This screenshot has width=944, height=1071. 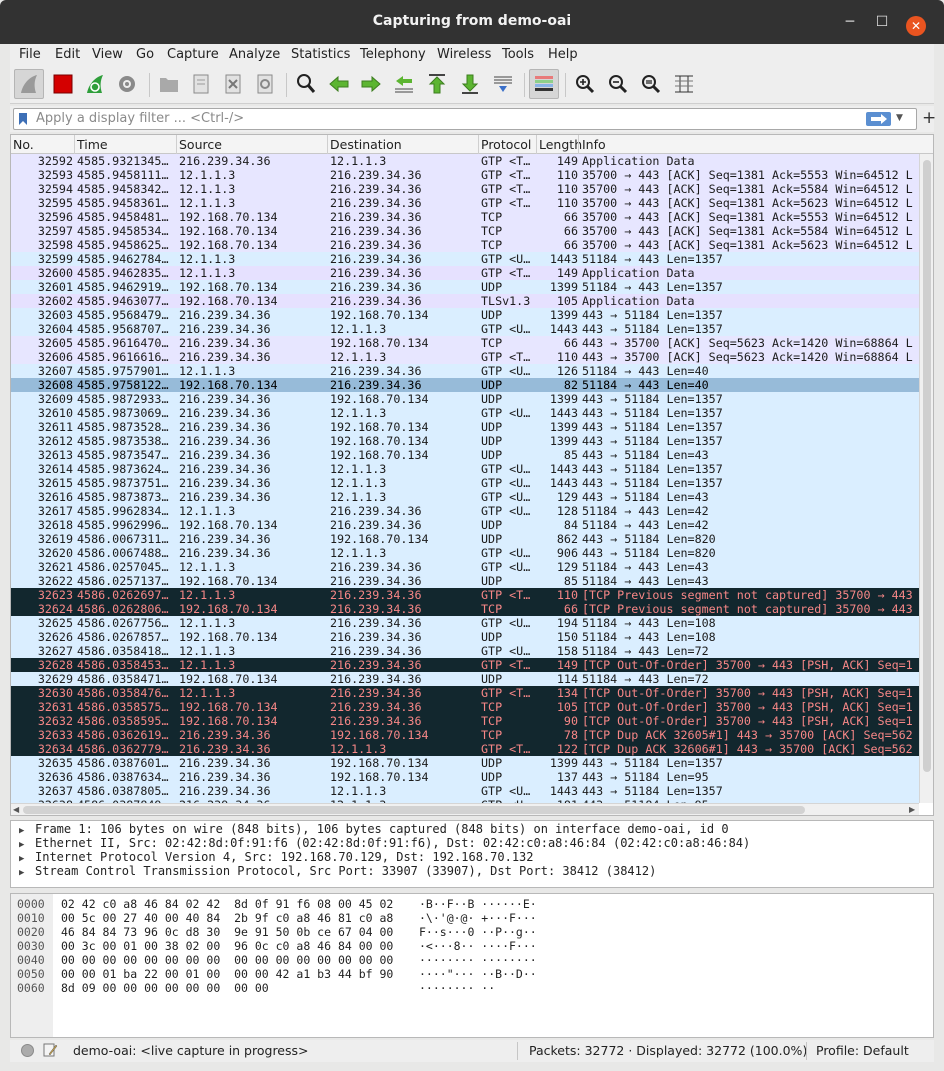 I want to click on display-filter-input: Apply a display filter ... <Ctrl-/> ▼, so click(x=465, y=119).